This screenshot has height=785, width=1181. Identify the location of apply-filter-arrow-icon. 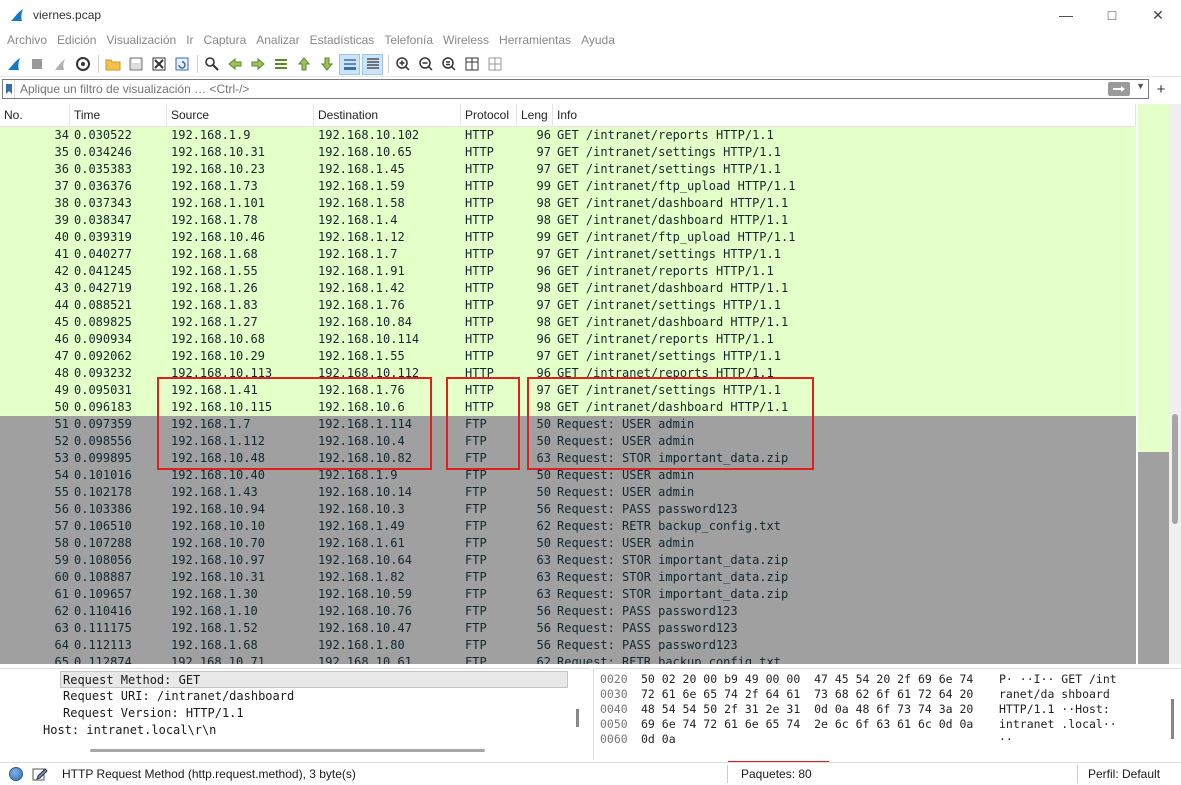
(1119, 89).